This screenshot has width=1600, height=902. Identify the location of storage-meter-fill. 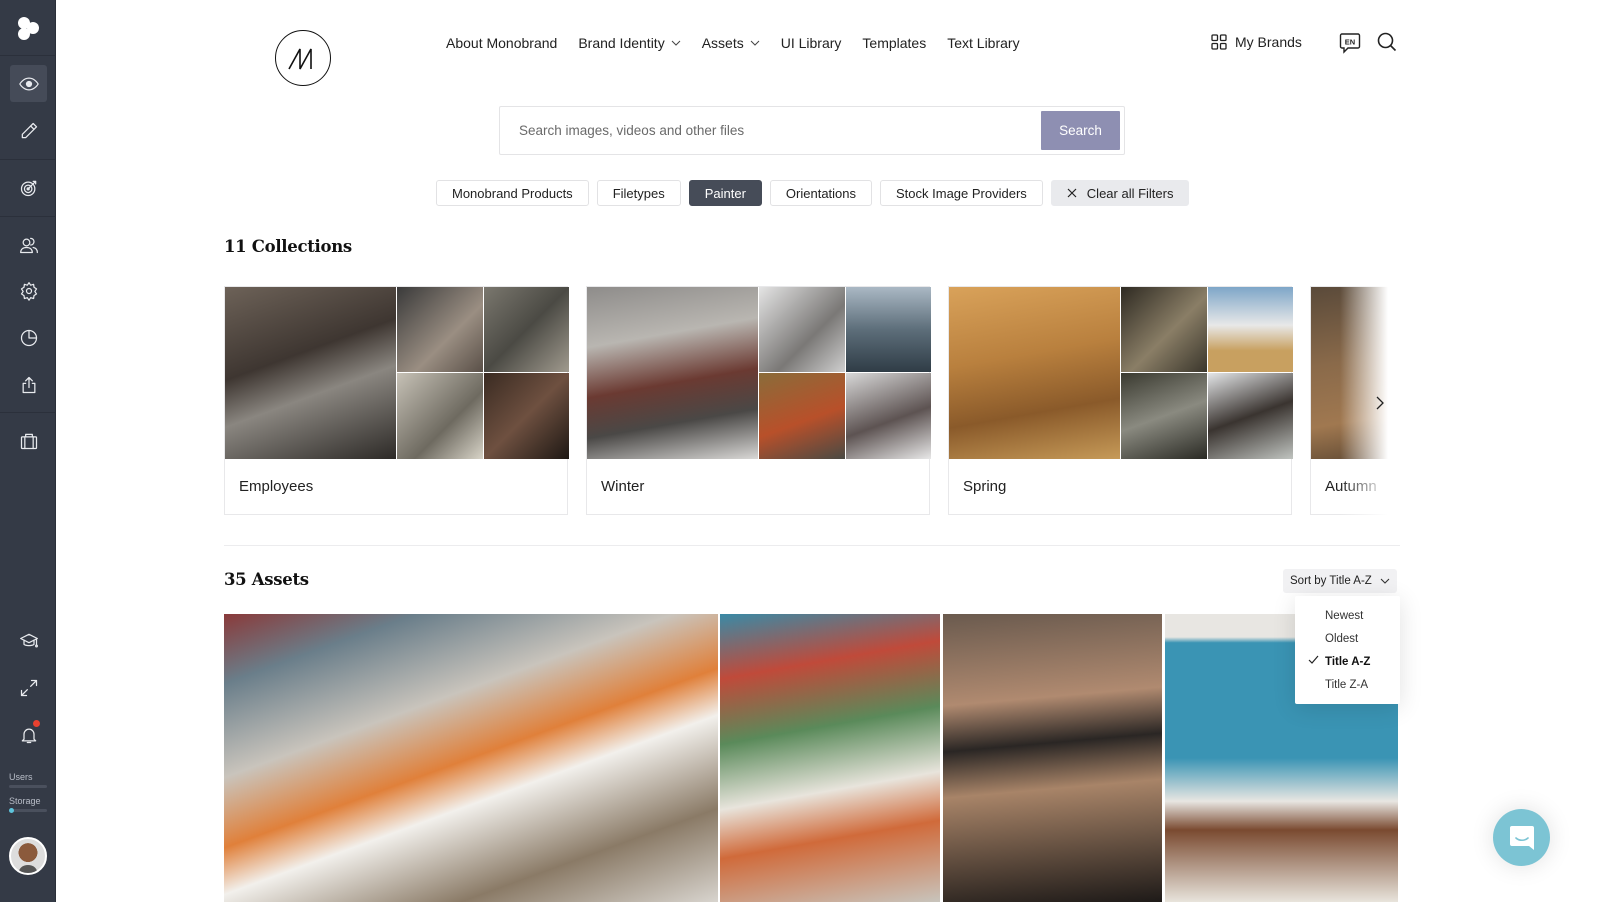
(11, 810).